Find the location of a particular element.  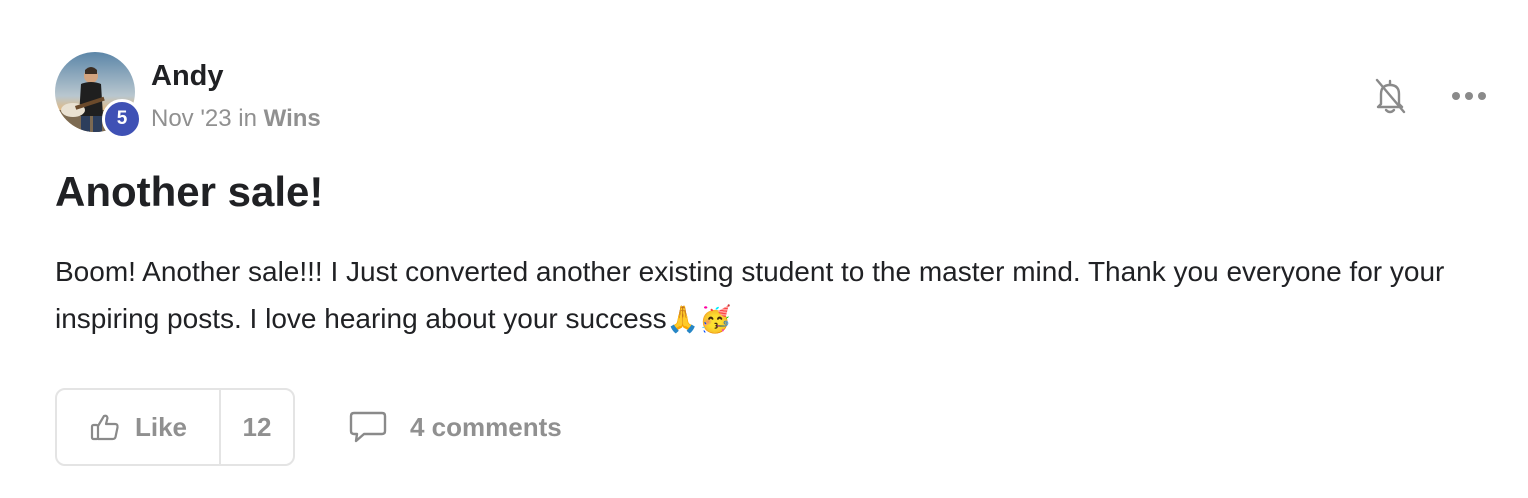

folded-hands-emoji: 🙏 is located at coordinates (683, 320).